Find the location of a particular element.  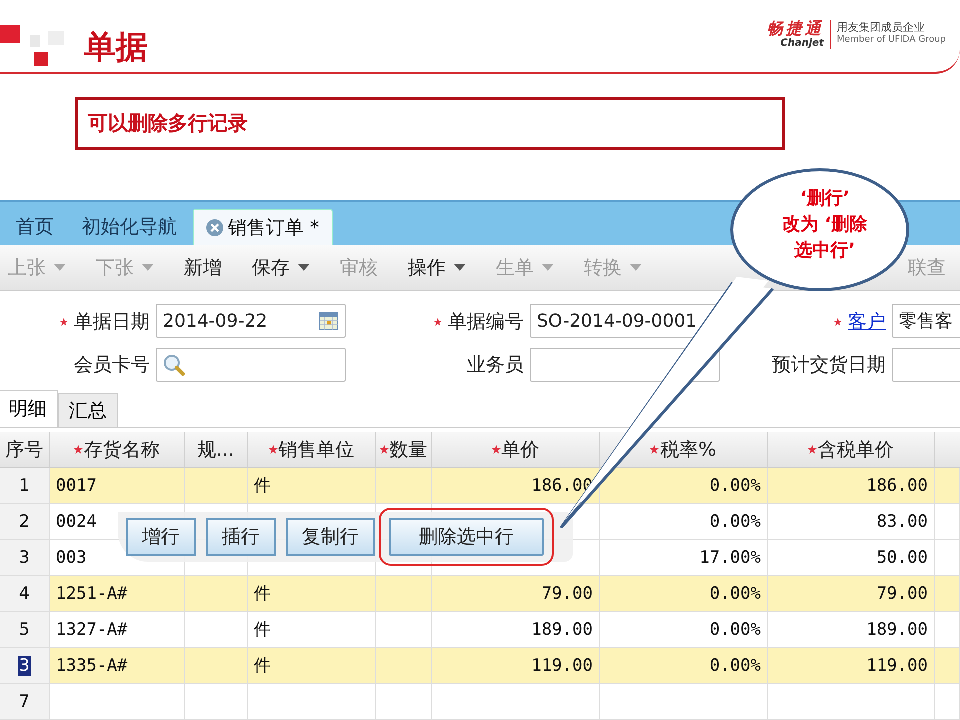

table-cell: 186.00 is located at coordinates (851, 486).